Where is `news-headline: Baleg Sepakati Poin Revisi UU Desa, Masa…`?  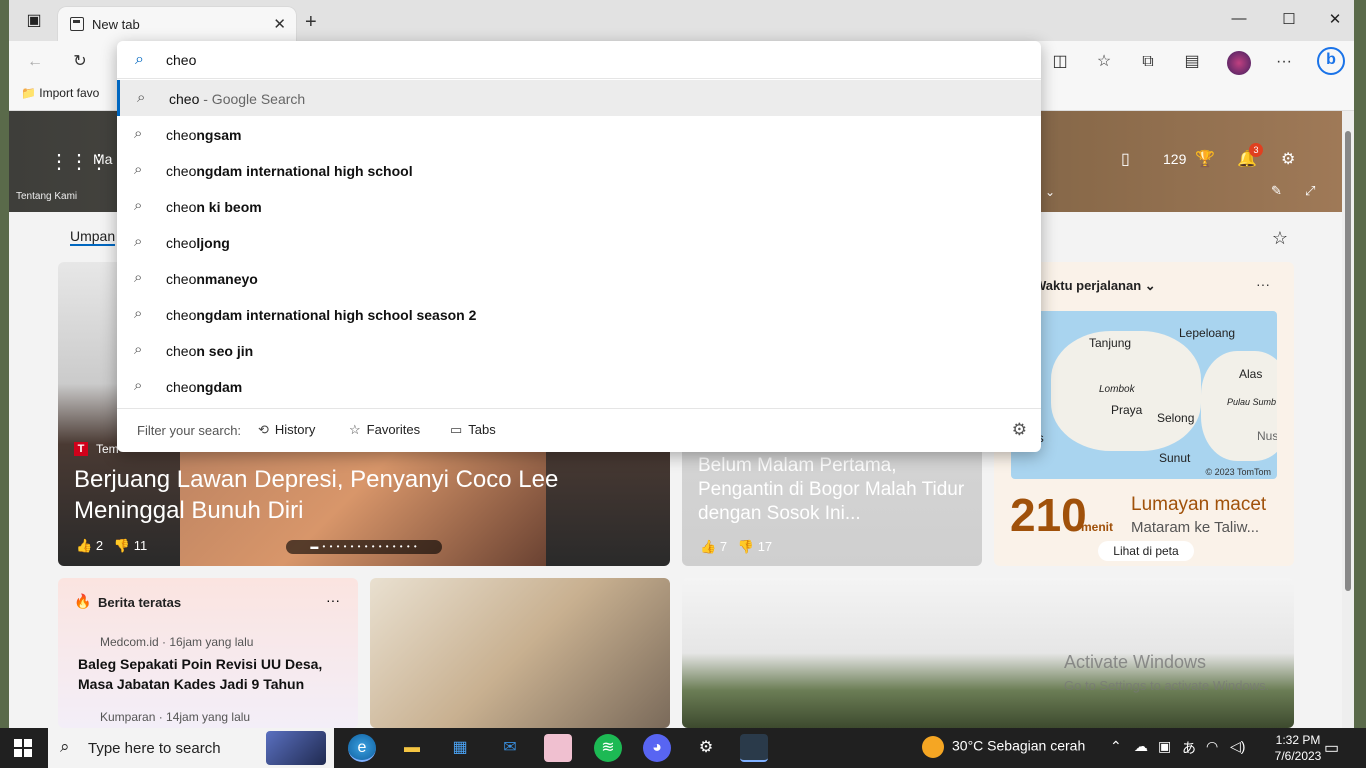 news-headline: Baleg Sepakati Poin Revisi UU Desa, Masa… is located at coordinates (213, 674).